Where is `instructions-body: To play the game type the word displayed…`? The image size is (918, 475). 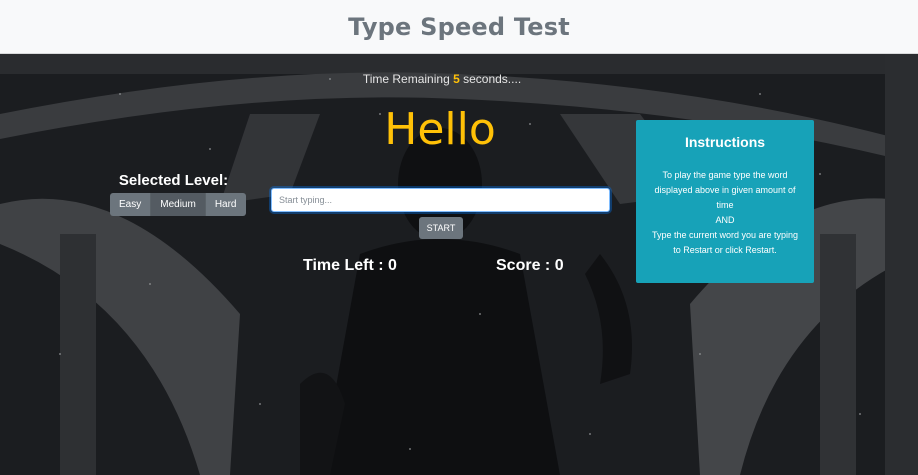
instructions-body: To play the game type the word displayed… is located at coordinates (725, 213).